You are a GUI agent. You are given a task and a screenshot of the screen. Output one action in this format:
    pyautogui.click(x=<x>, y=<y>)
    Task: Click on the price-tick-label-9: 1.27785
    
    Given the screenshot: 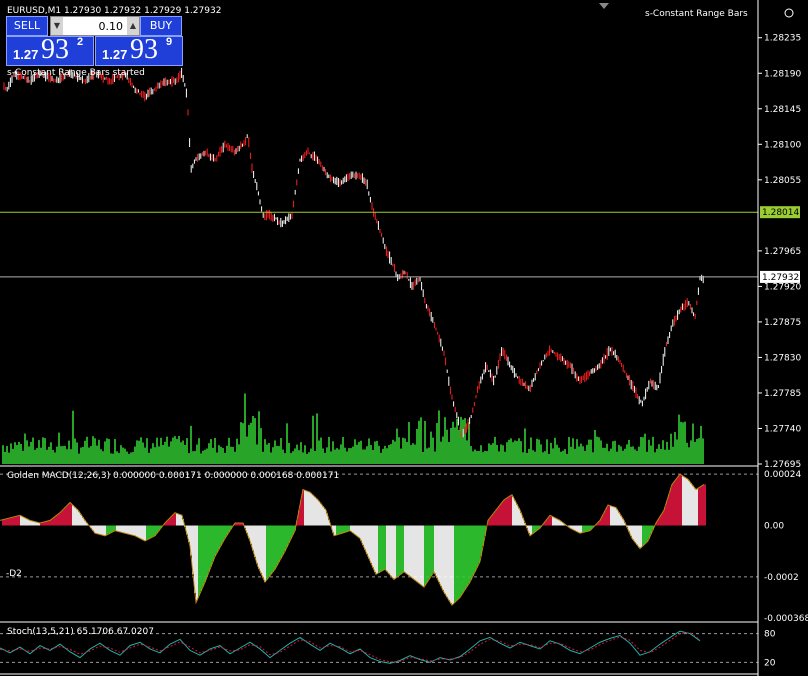 What is the action you would take?
    pyautogui.click(x=782, y=394)
    